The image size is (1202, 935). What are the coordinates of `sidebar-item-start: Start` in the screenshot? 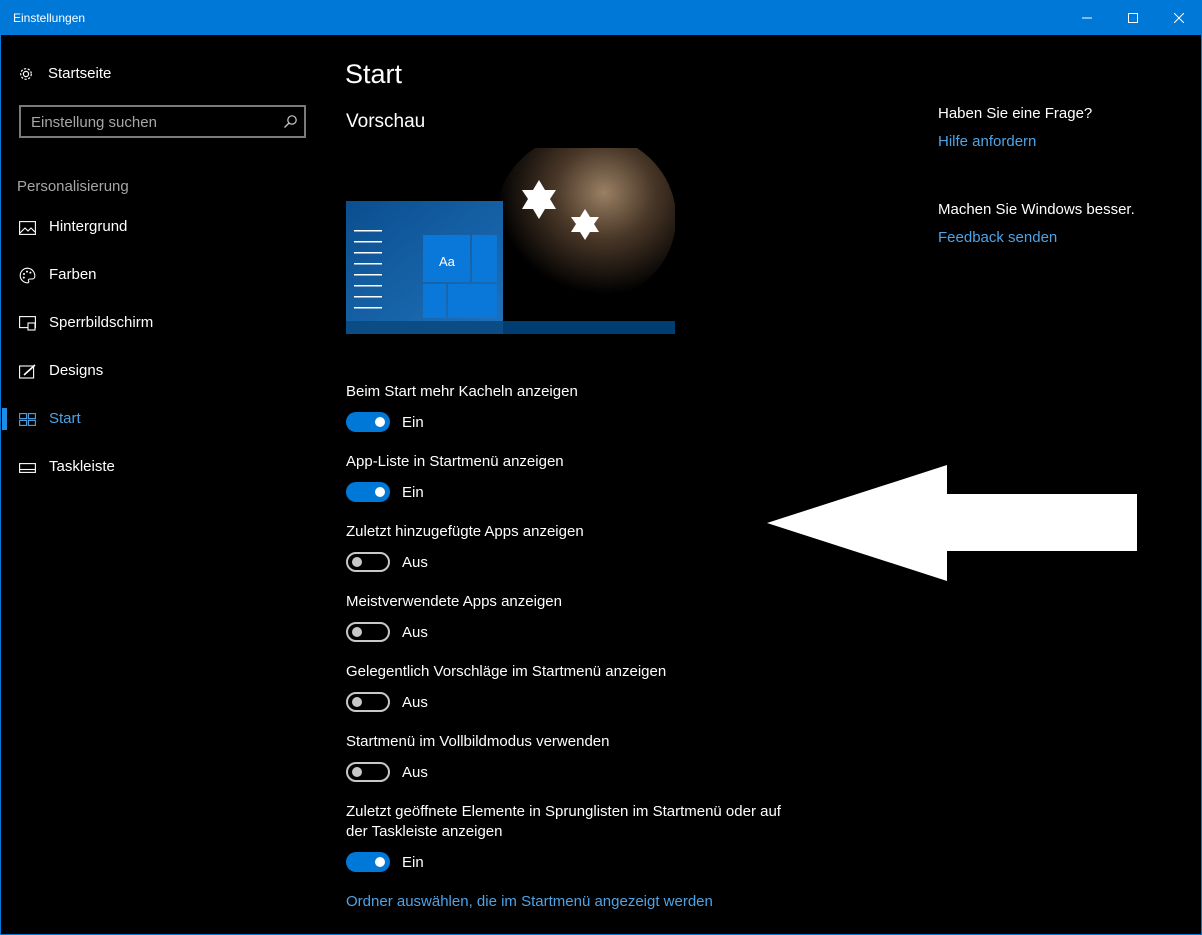 It's located at (156, 419).